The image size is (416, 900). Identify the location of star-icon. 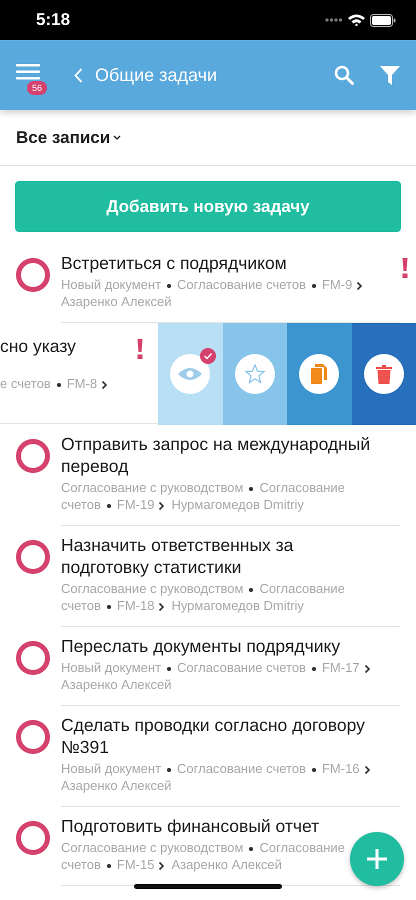
(254, 374).